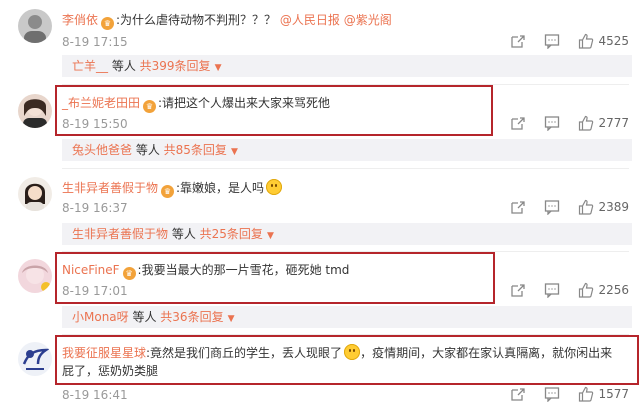 This screenshot has height=405, width=641. What do you see at coordinates (196, 20) in the screenshot?
I see `comment-text: :为什么虐待动物不判刑？？？` at bounding box center [196, 20].